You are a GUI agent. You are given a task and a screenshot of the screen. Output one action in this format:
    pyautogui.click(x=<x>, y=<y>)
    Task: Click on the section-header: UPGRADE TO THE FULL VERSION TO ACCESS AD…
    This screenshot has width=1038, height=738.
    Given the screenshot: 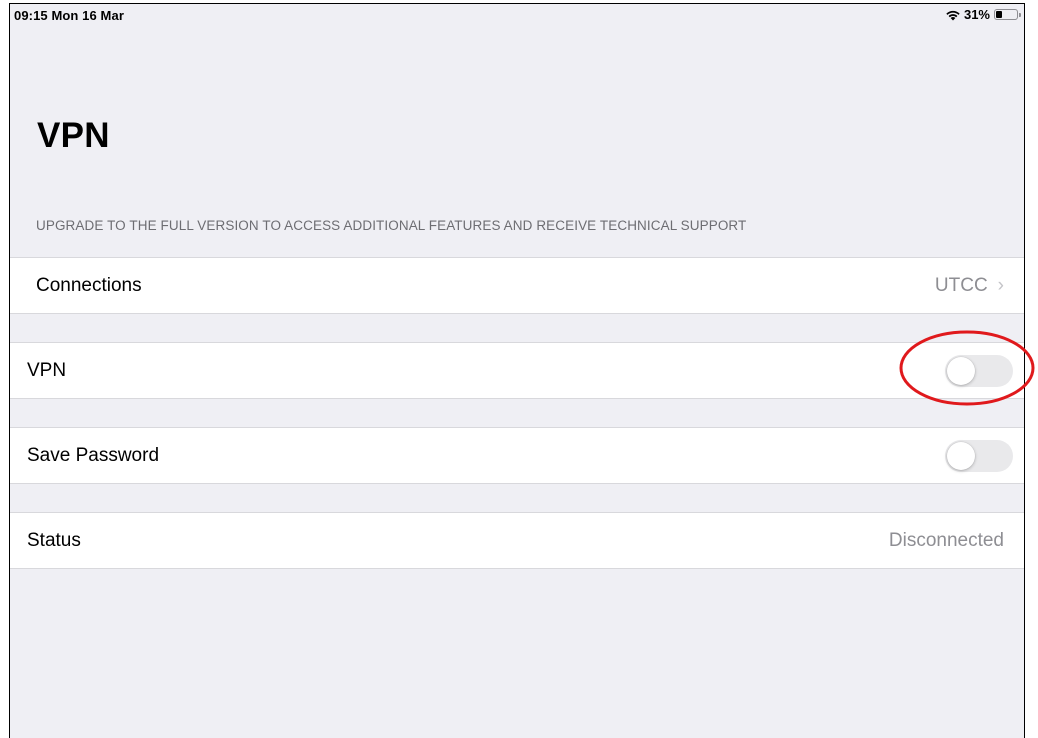 What is the action you would take?
    pyautogui.click(x=391, y=225)
    